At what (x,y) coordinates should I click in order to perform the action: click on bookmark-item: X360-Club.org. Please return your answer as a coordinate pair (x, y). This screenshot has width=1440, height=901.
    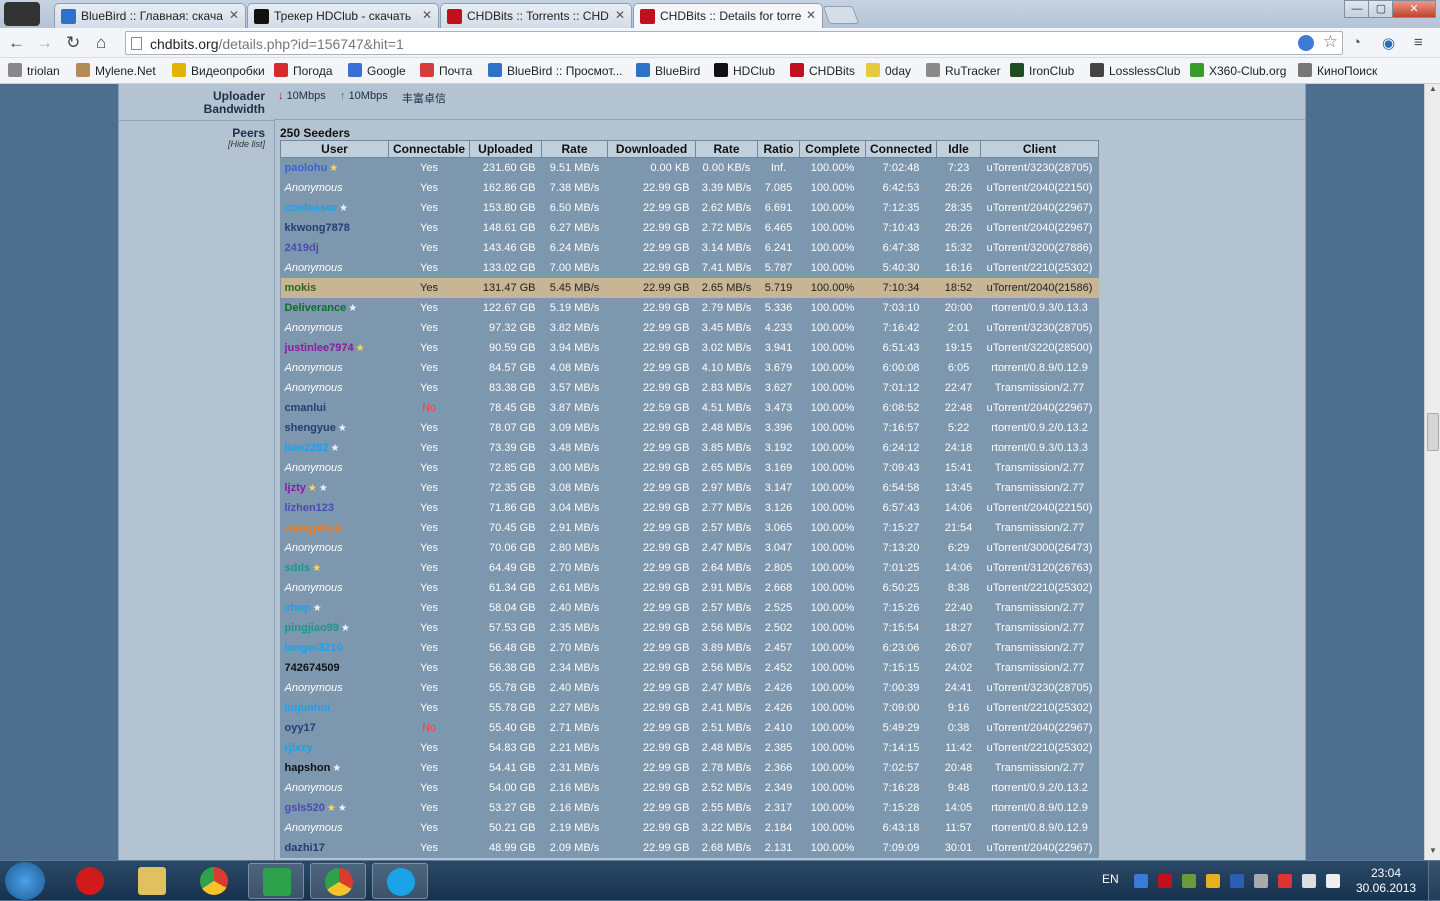
    Looking at the image, I should click on (1238, 70).